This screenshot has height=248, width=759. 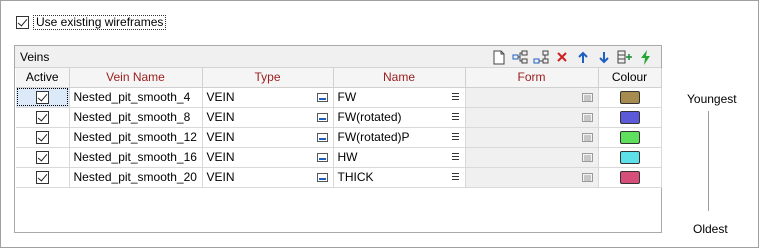 I want to click on name-cell: FW(rotated)P, so click(x=399, y=137).